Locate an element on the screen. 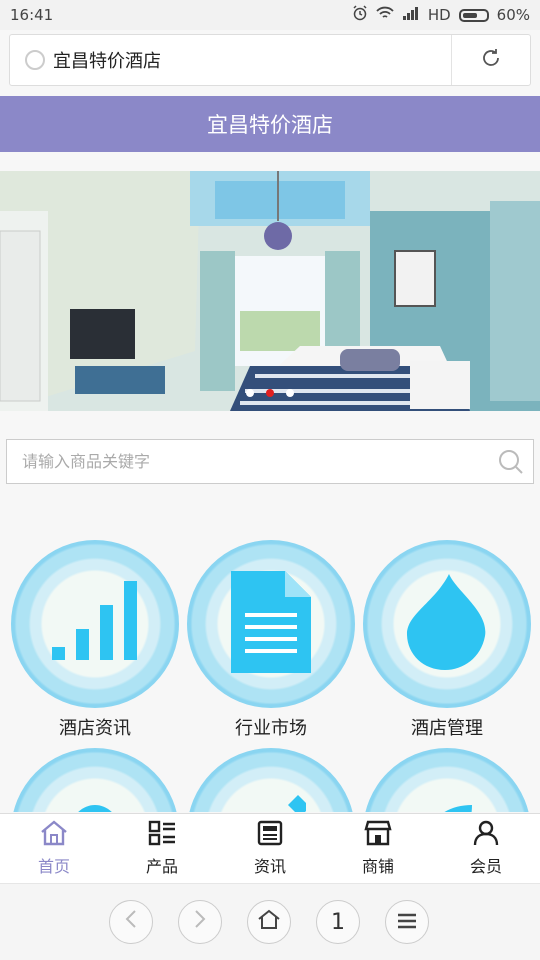  tab-home: 首页 is located at coordinates (54, 848).